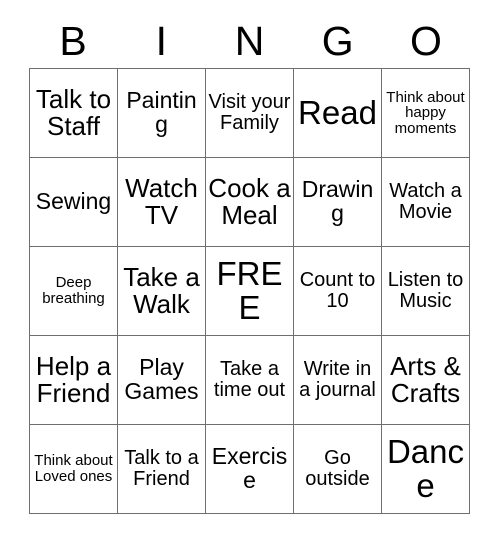 The width and height of the screenshot is (500, 544). I want to click on bingo-cell-i3: Take a Walk, so click(162, 291).